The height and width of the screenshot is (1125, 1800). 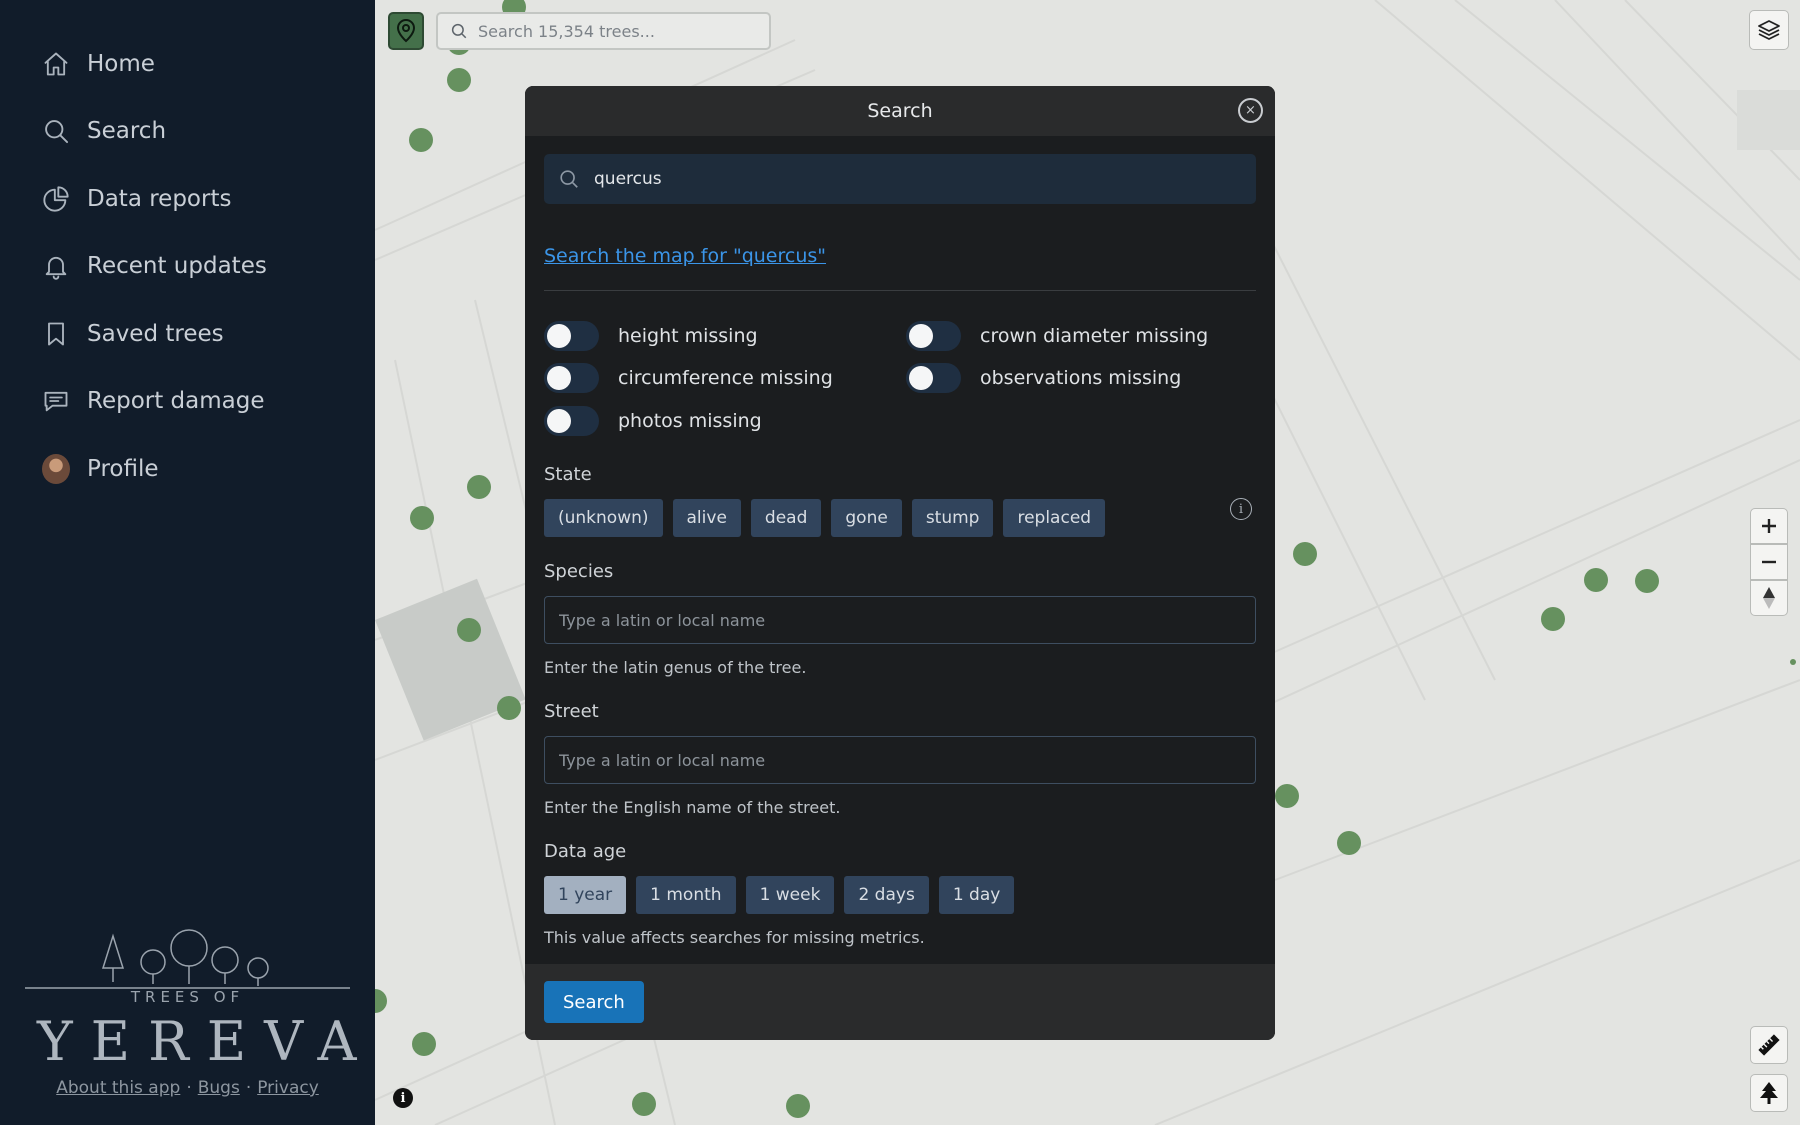 I want to click on divider, so click(x=900, y=290).